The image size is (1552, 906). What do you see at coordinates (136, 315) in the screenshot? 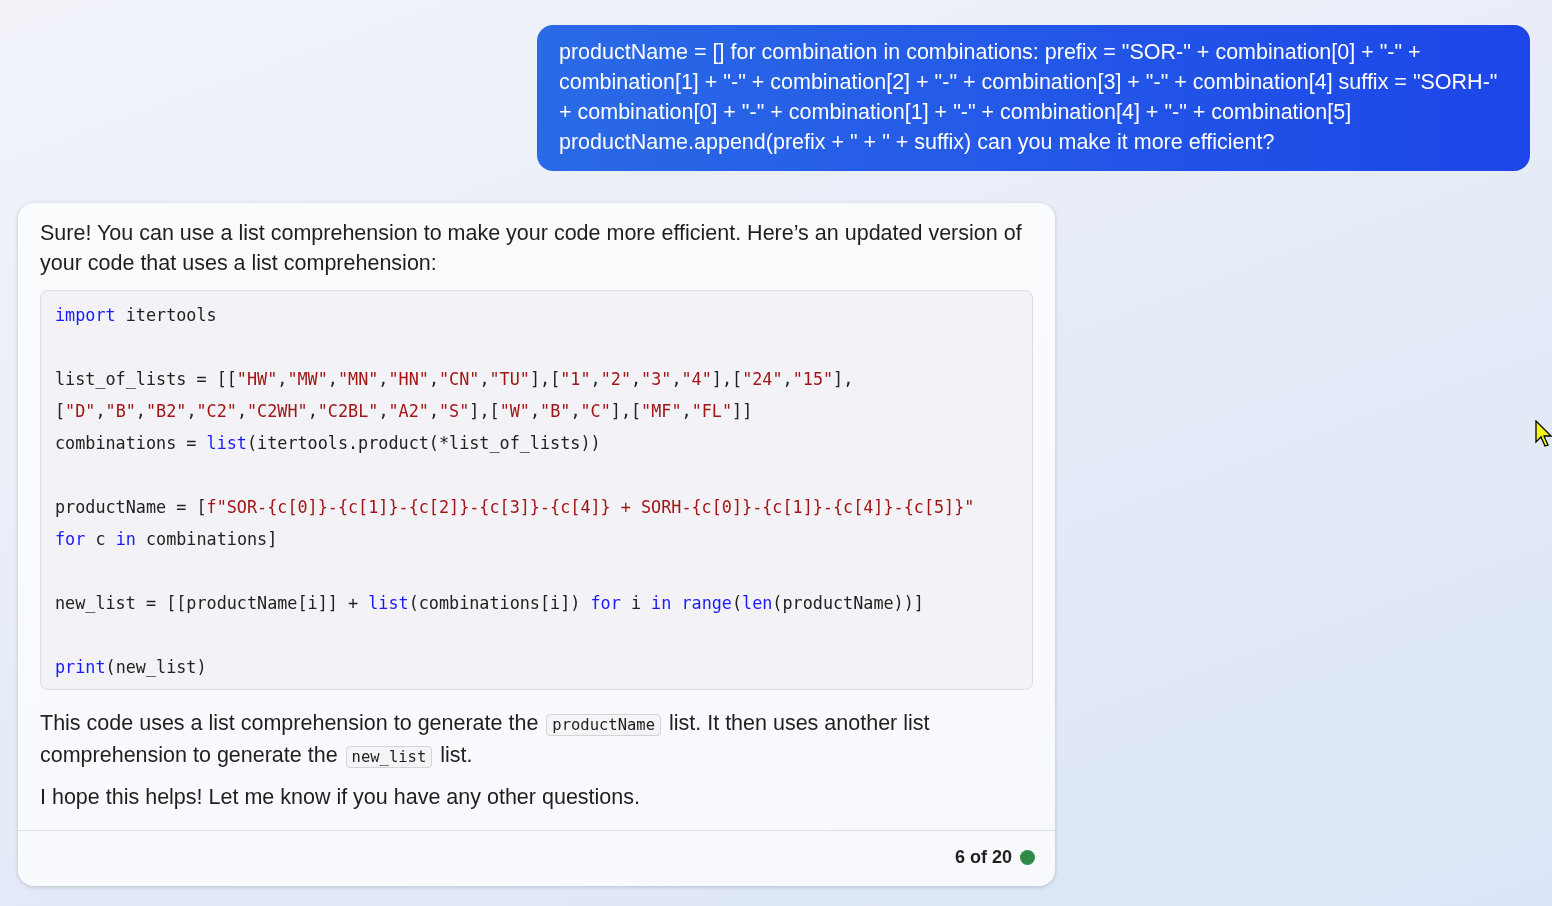
I see `code-line: import itertools` at bounding box center [136, 315].